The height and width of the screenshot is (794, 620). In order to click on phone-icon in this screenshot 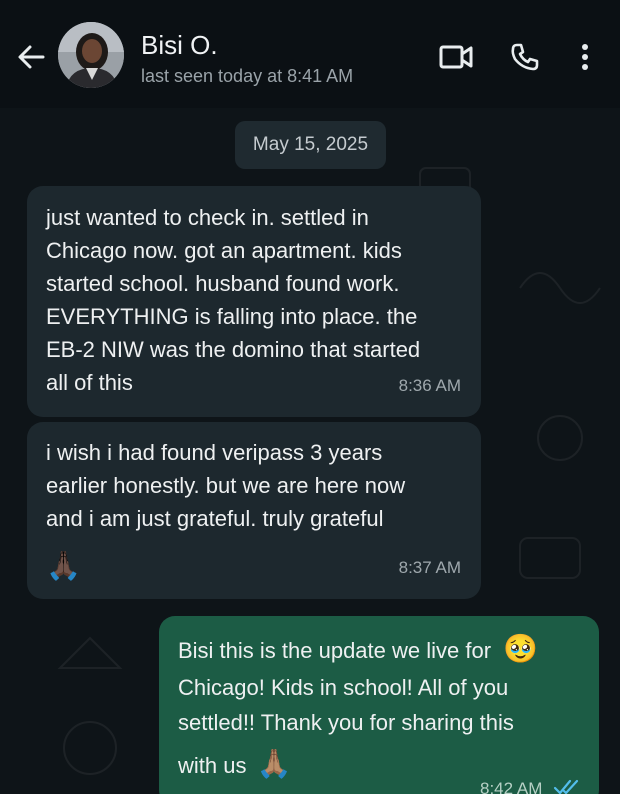, I will do `click(525, 57)`.